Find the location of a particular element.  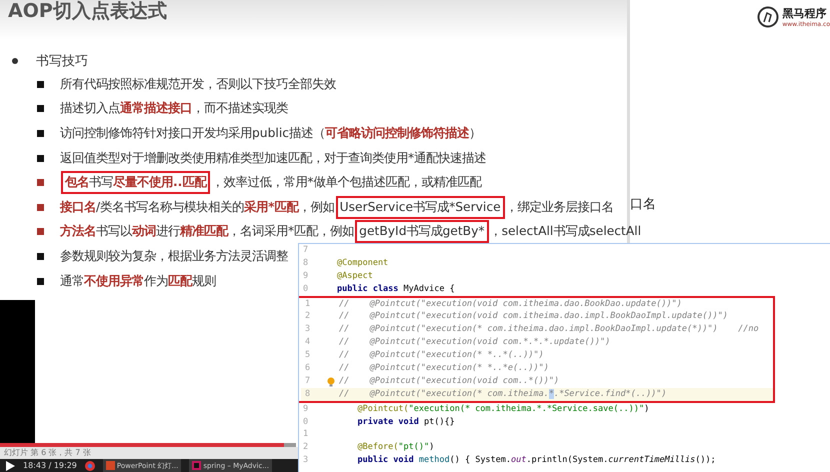

slide-title: AOP切入点表达式 is located at coordinates (87, 12).